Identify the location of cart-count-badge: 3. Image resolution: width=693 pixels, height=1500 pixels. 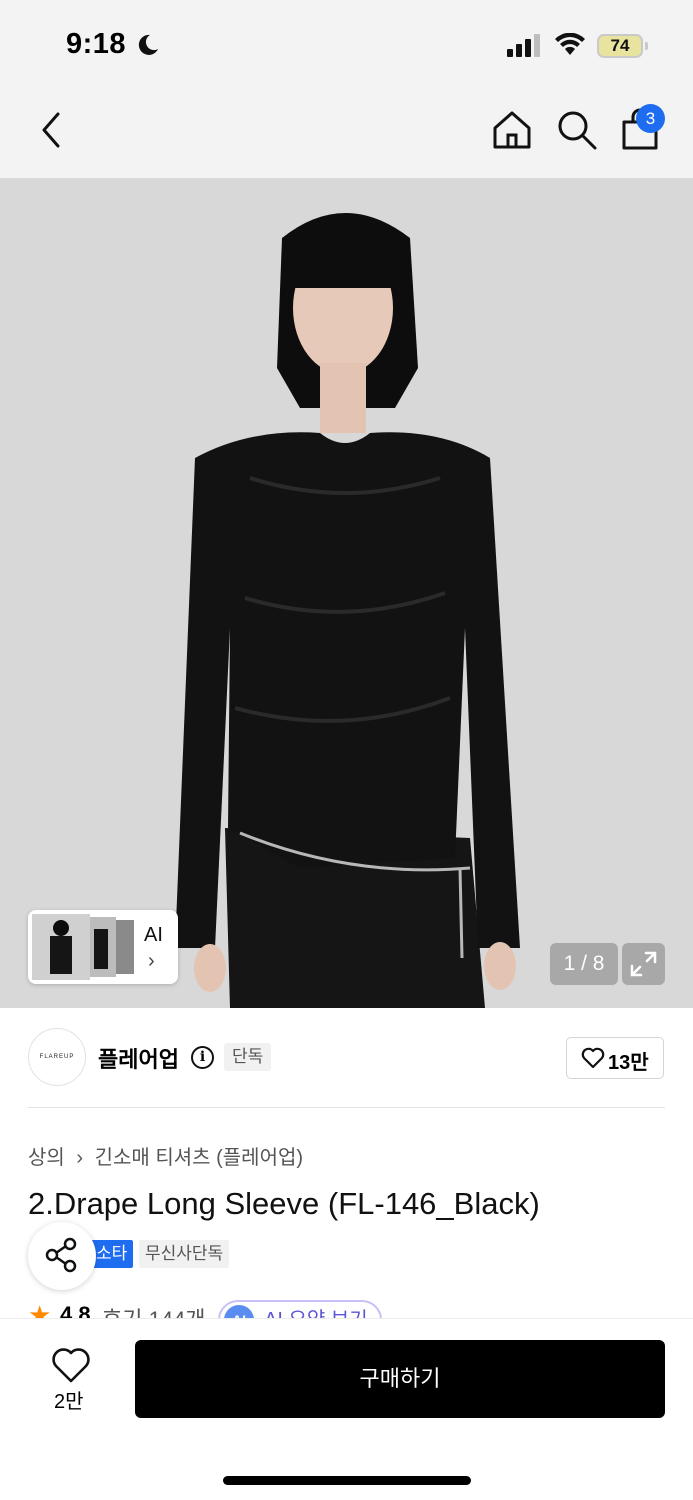
(650, 118).